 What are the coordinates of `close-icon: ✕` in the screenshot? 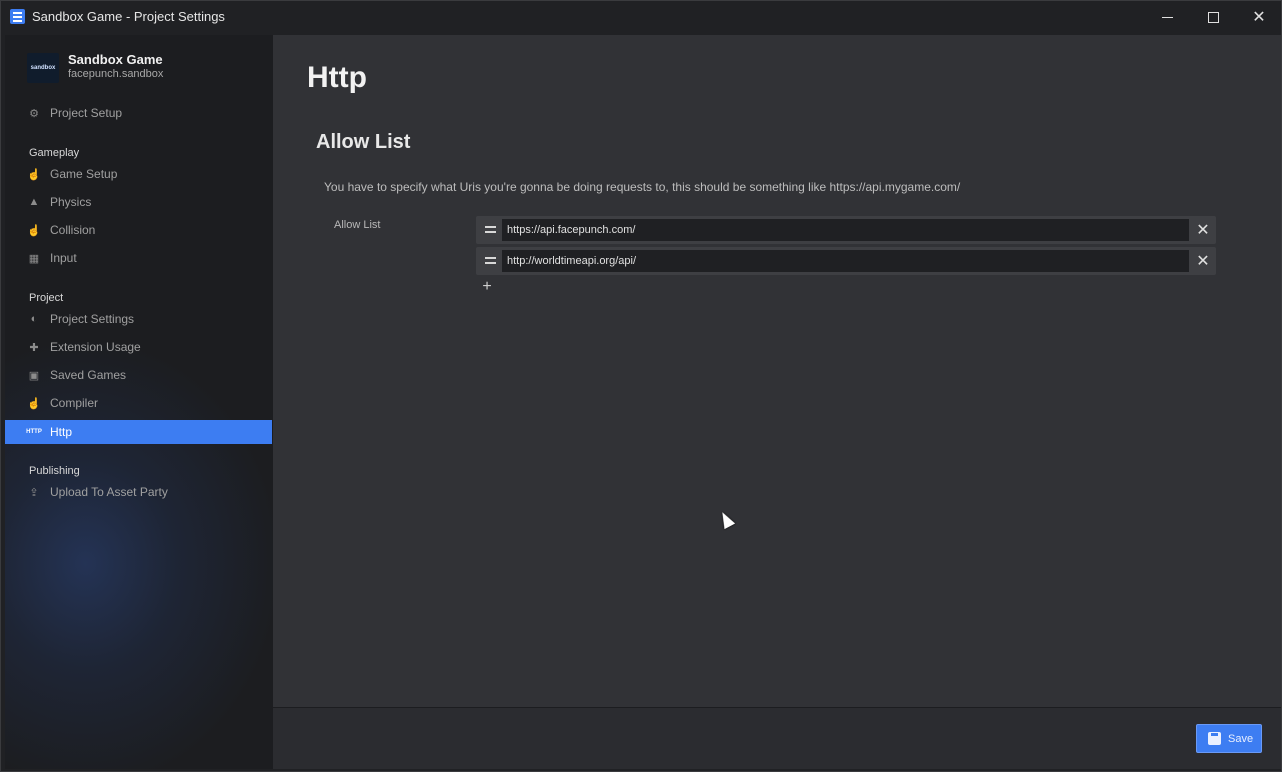 It's located at (1259, 17).